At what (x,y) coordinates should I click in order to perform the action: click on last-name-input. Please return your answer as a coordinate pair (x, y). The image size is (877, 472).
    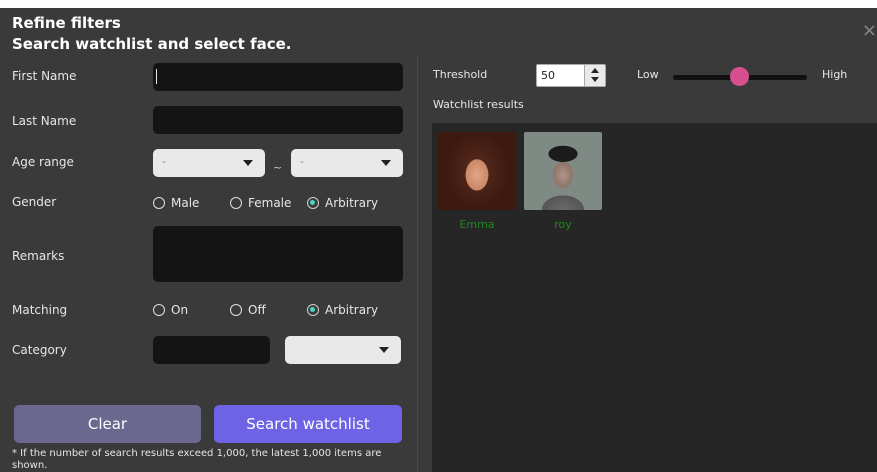
    Looking at the image, I should click on (278, 120).